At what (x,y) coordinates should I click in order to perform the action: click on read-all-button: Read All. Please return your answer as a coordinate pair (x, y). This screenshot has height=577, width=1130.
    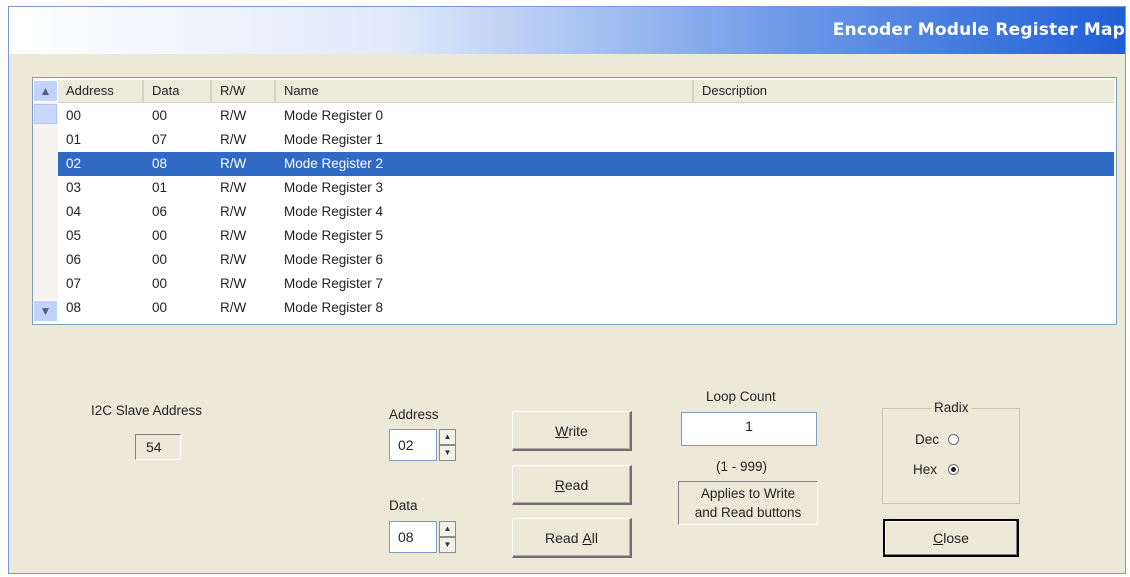
    Looking at the image, I should click on (572, 538).